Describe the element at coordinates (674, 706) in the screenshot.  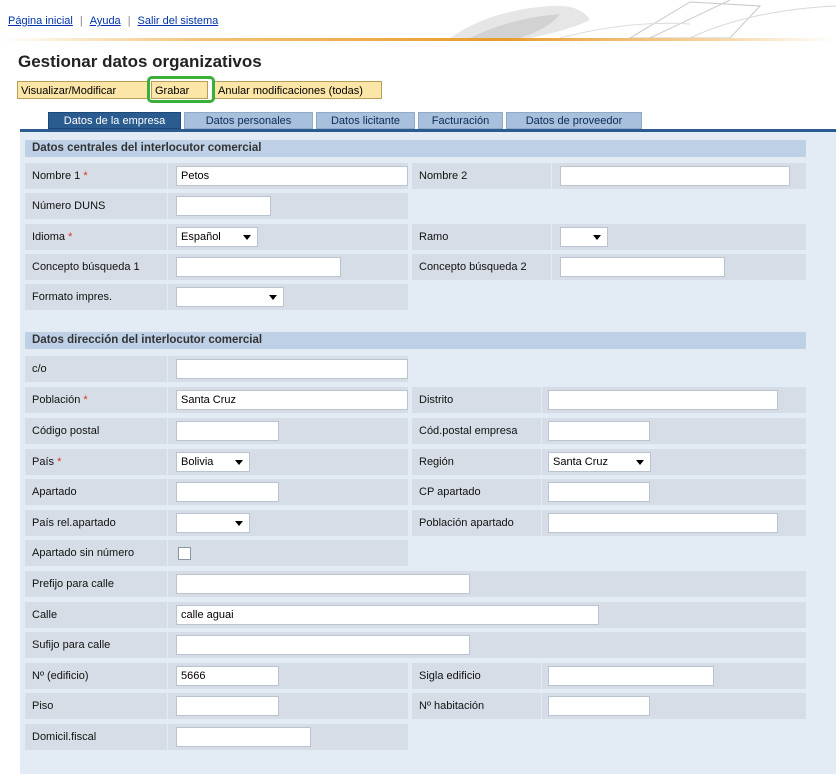
I see `habitacion-cell` at that location.